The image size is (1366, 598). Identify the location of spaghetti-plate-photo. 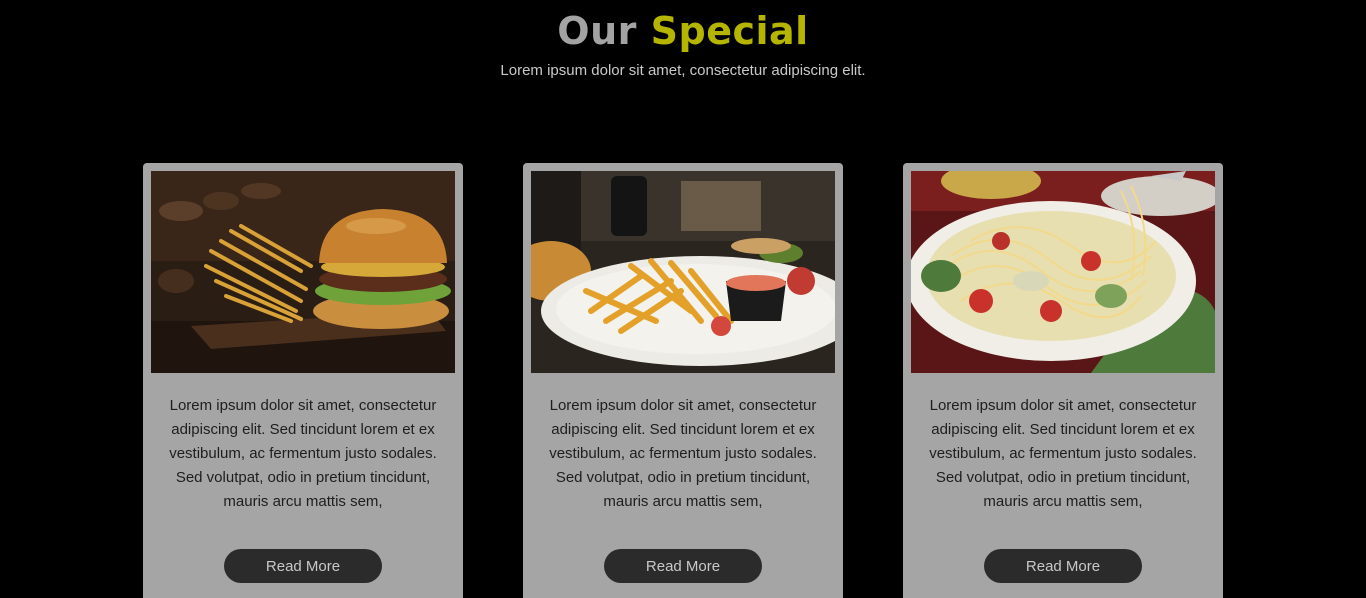
(1063, 272).